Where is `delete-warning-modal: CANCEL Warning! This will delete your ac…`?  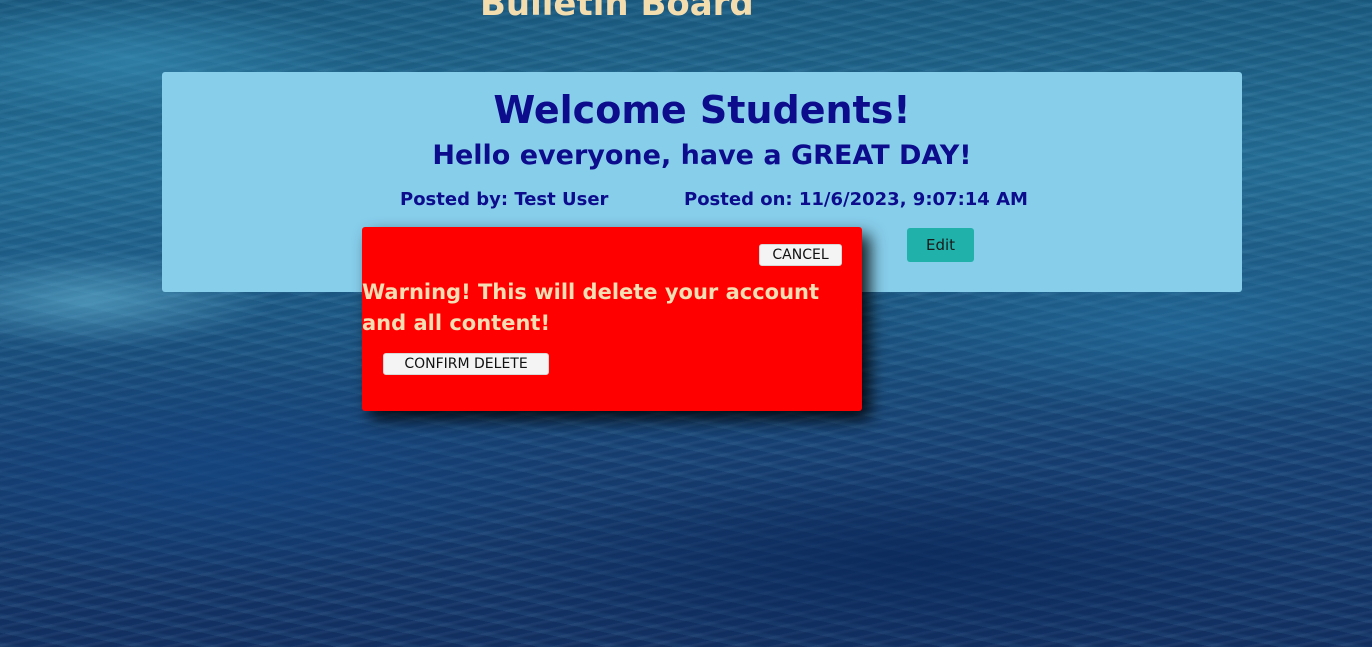 delete-warning-modal: CANCEL Warning! This will delete your ac… is located at coordinates (612, 319).